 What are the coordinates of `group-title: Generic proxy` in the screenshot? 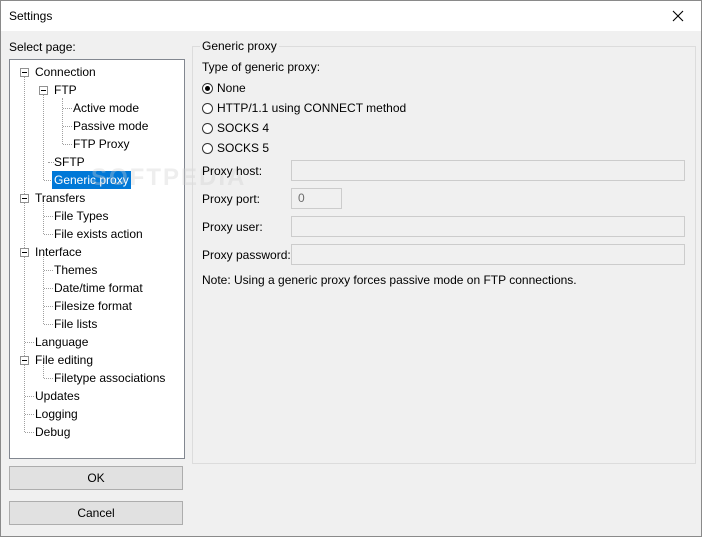 It's located at (239, 46).